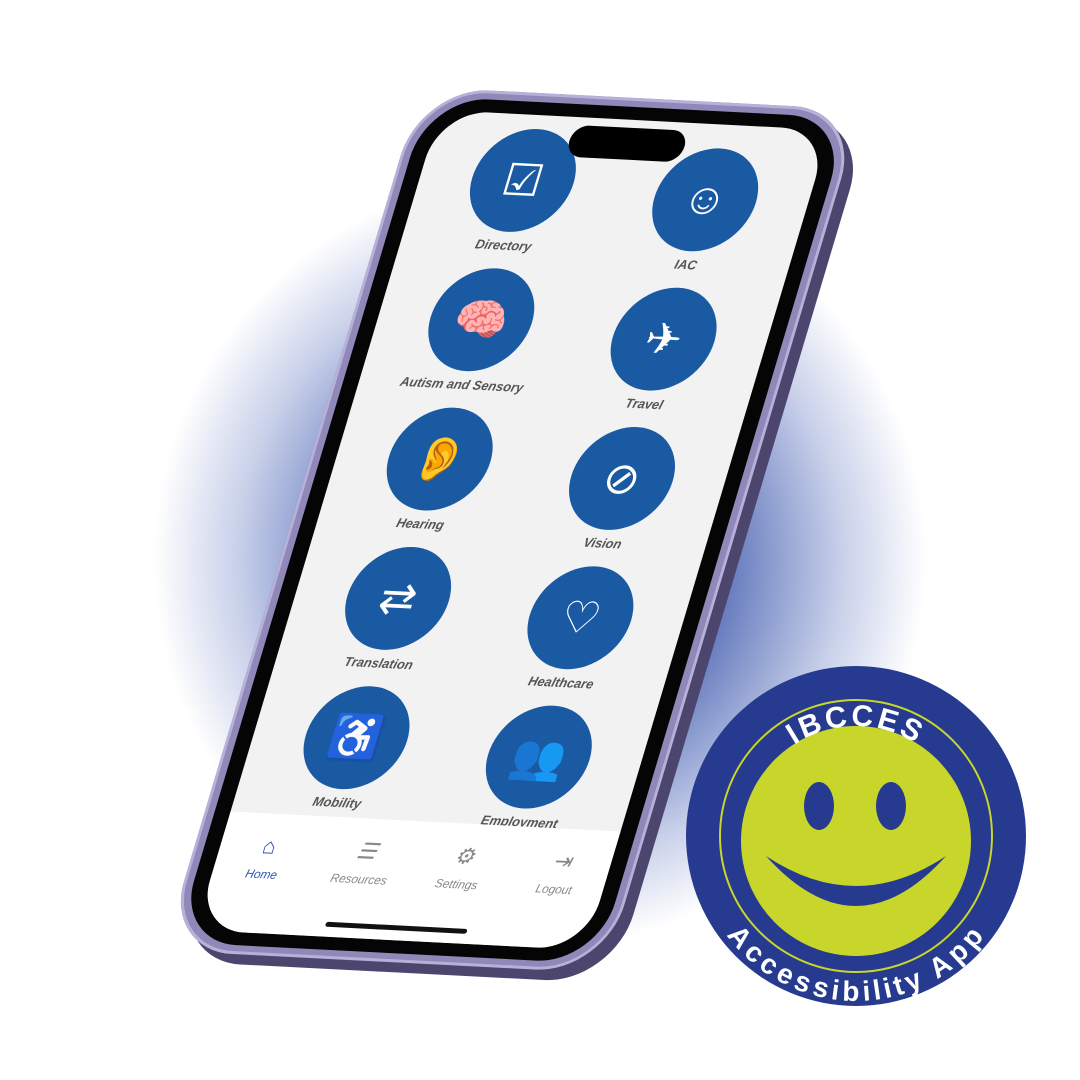  I want to click on smiley-eye-left, so click(819, 806).